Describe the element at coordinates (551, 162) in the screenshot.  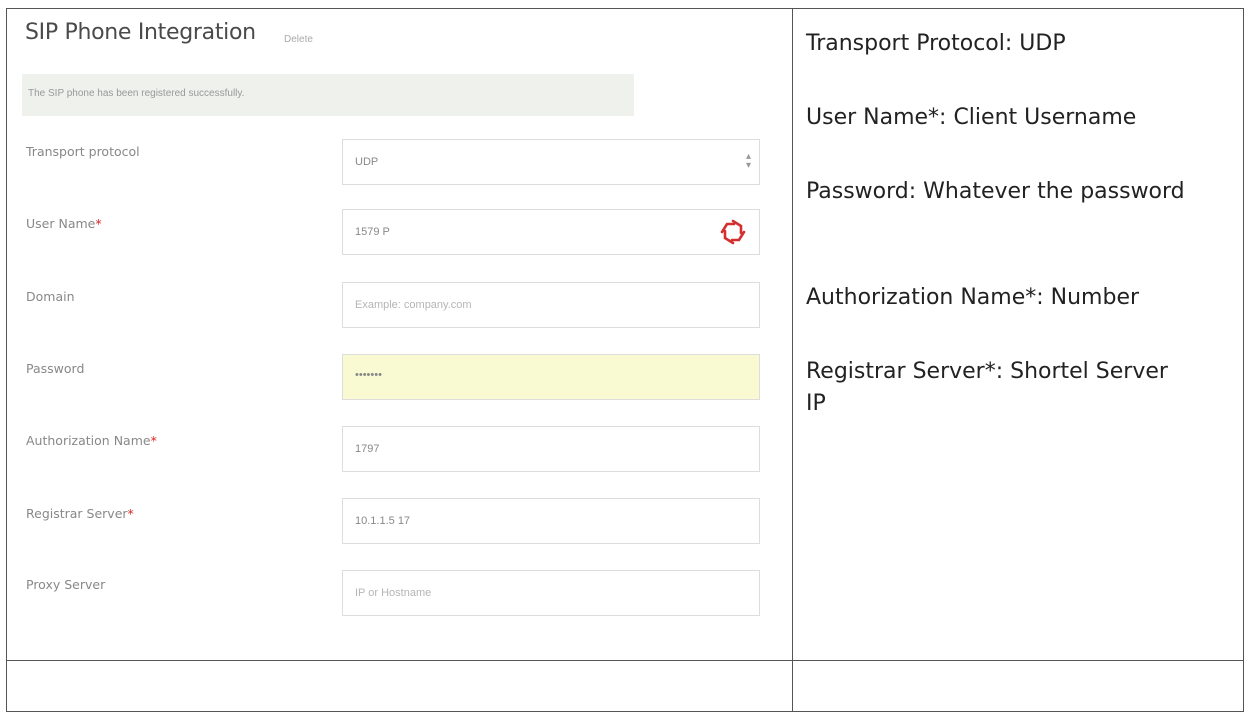
I see `transport-protocol-select: UDP ▴ ▾` at that location.